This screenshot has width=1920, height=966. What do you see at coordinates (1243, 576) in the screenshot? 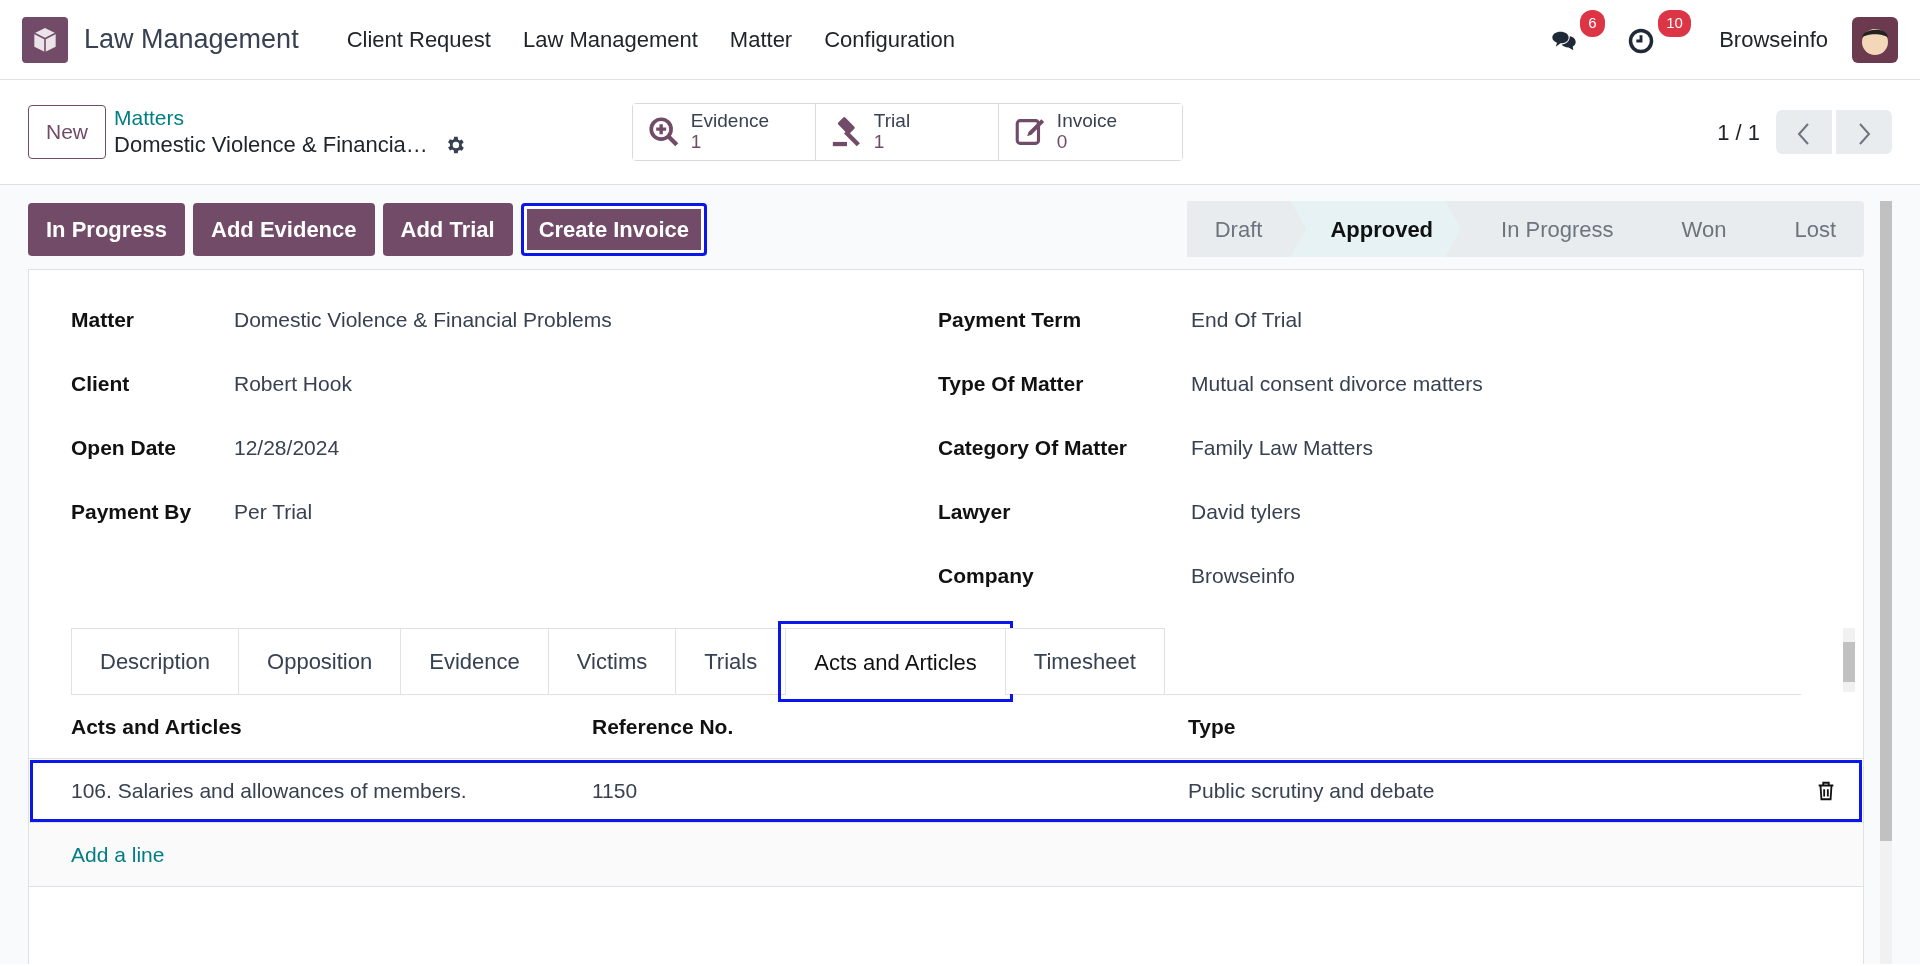
I see `field-value: Browseinfo` at bounding box center [1243, 576].